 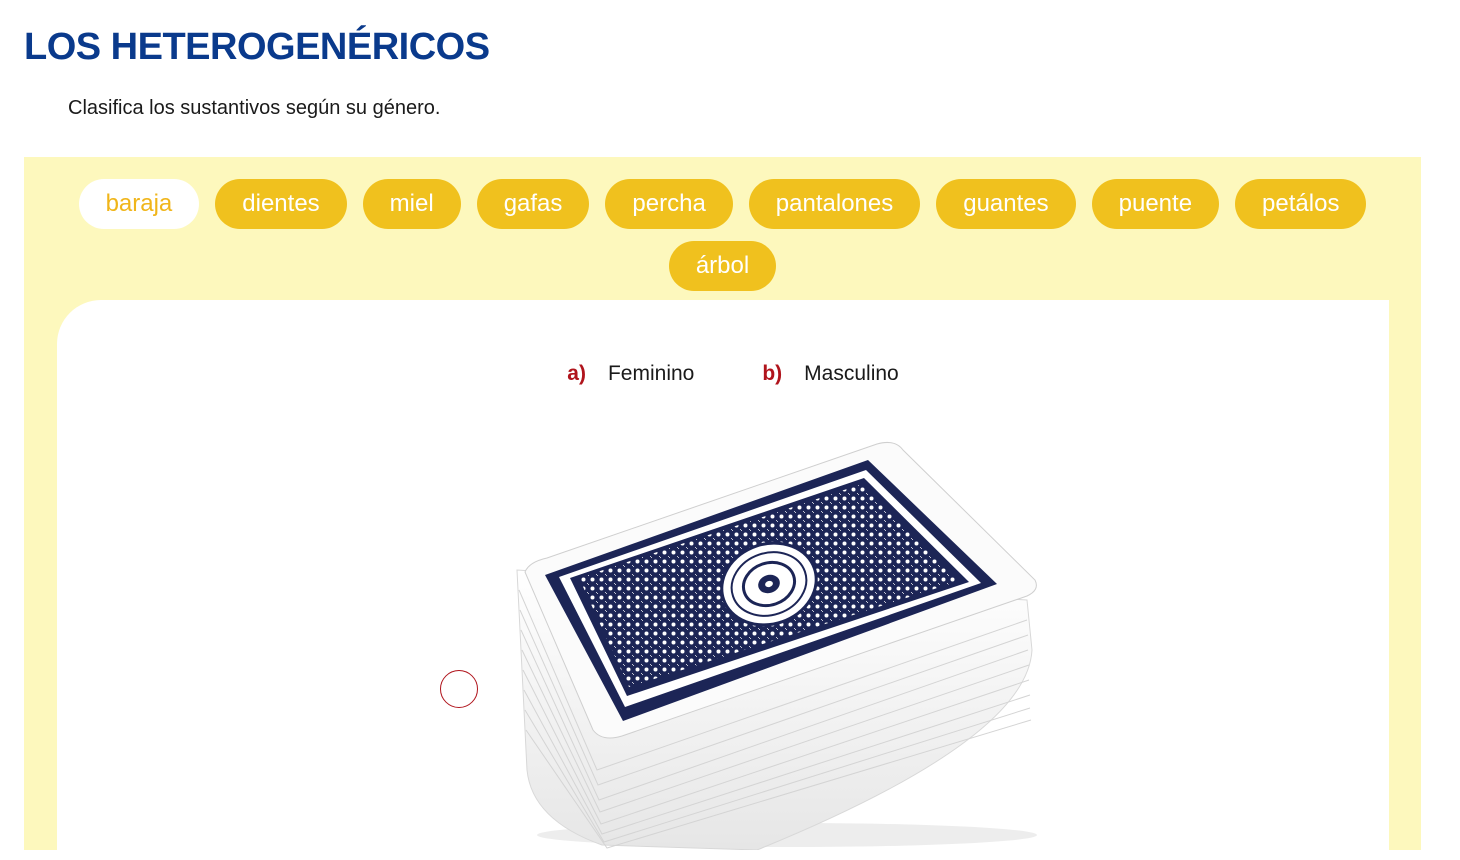 What do you see at coordinates (139, 204) in the screenshot?
I see `word-chip-baraja: baraja` at bounding box center [139, 204].